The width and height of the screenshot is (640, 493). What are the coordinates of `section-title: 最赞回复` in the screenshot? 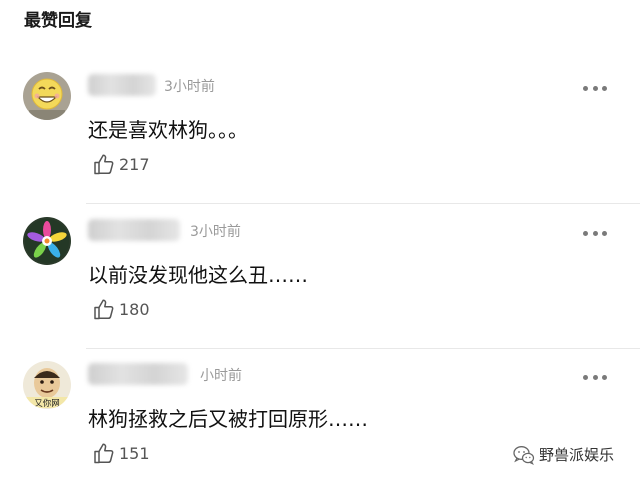 It's located at (58, 21).